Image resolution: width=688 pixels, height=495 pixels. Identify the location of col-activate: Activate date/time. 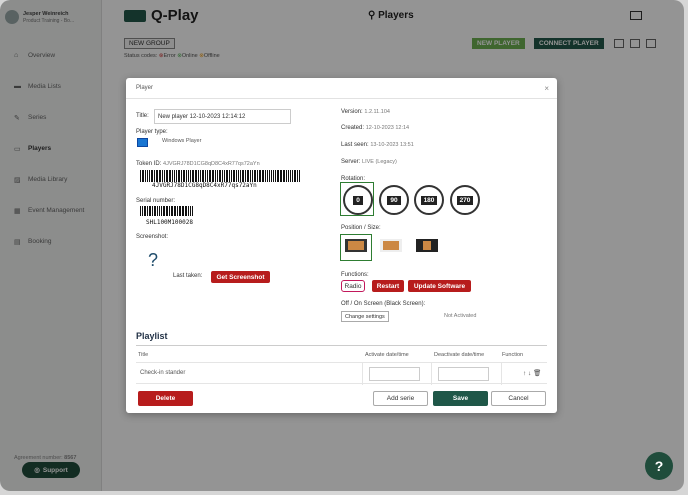
(387, 355).